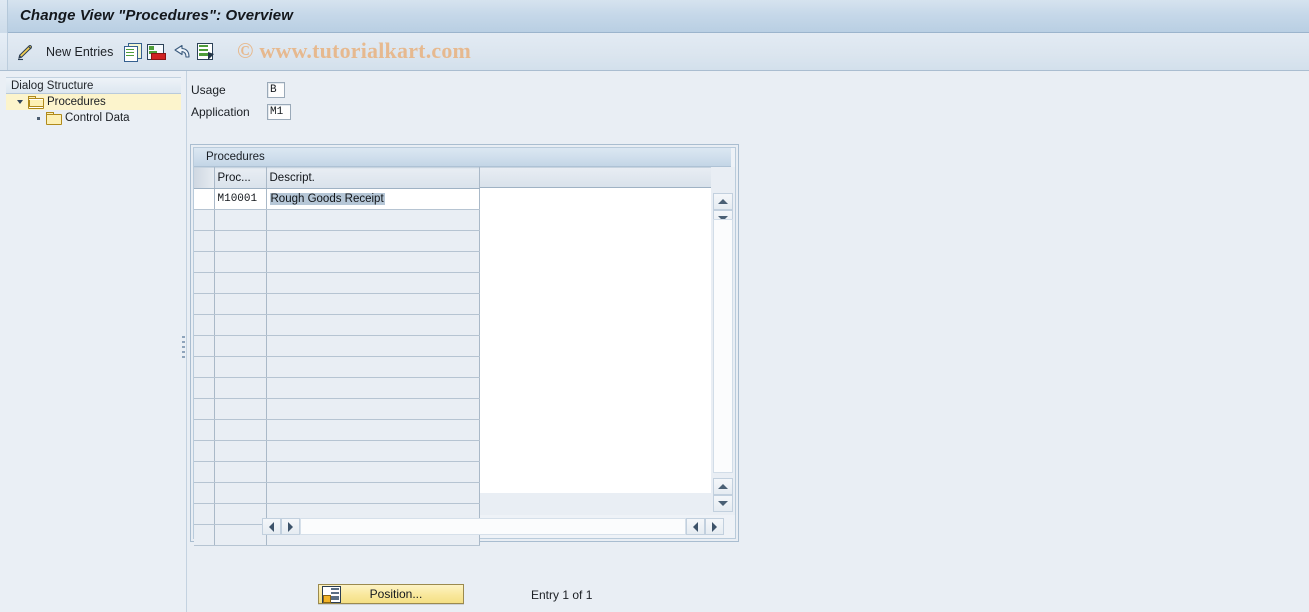 This screenshot has width=1309, height=612. Describe the element at coordinates (25, 51) in the screenshot. I see `edit-pencil-button` at that location.